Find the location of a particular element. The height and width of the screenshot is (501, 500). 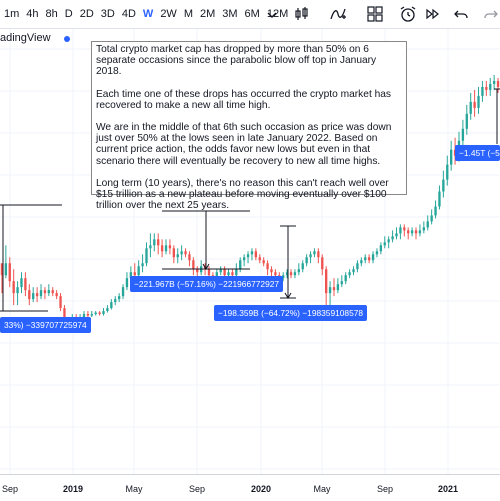

watermark-dot is located at coordinates (67, 39).